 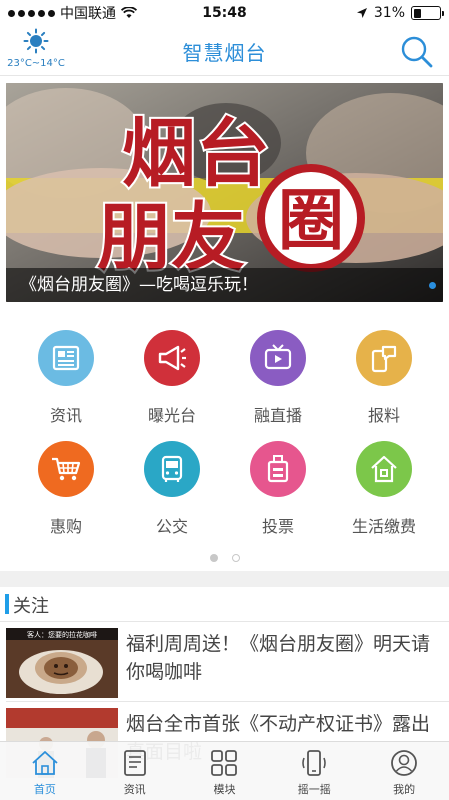 What do you see at coordinates (65, 415) in the screenshot?
I see `service-label: 资讯` at bounding box center [65, 415].